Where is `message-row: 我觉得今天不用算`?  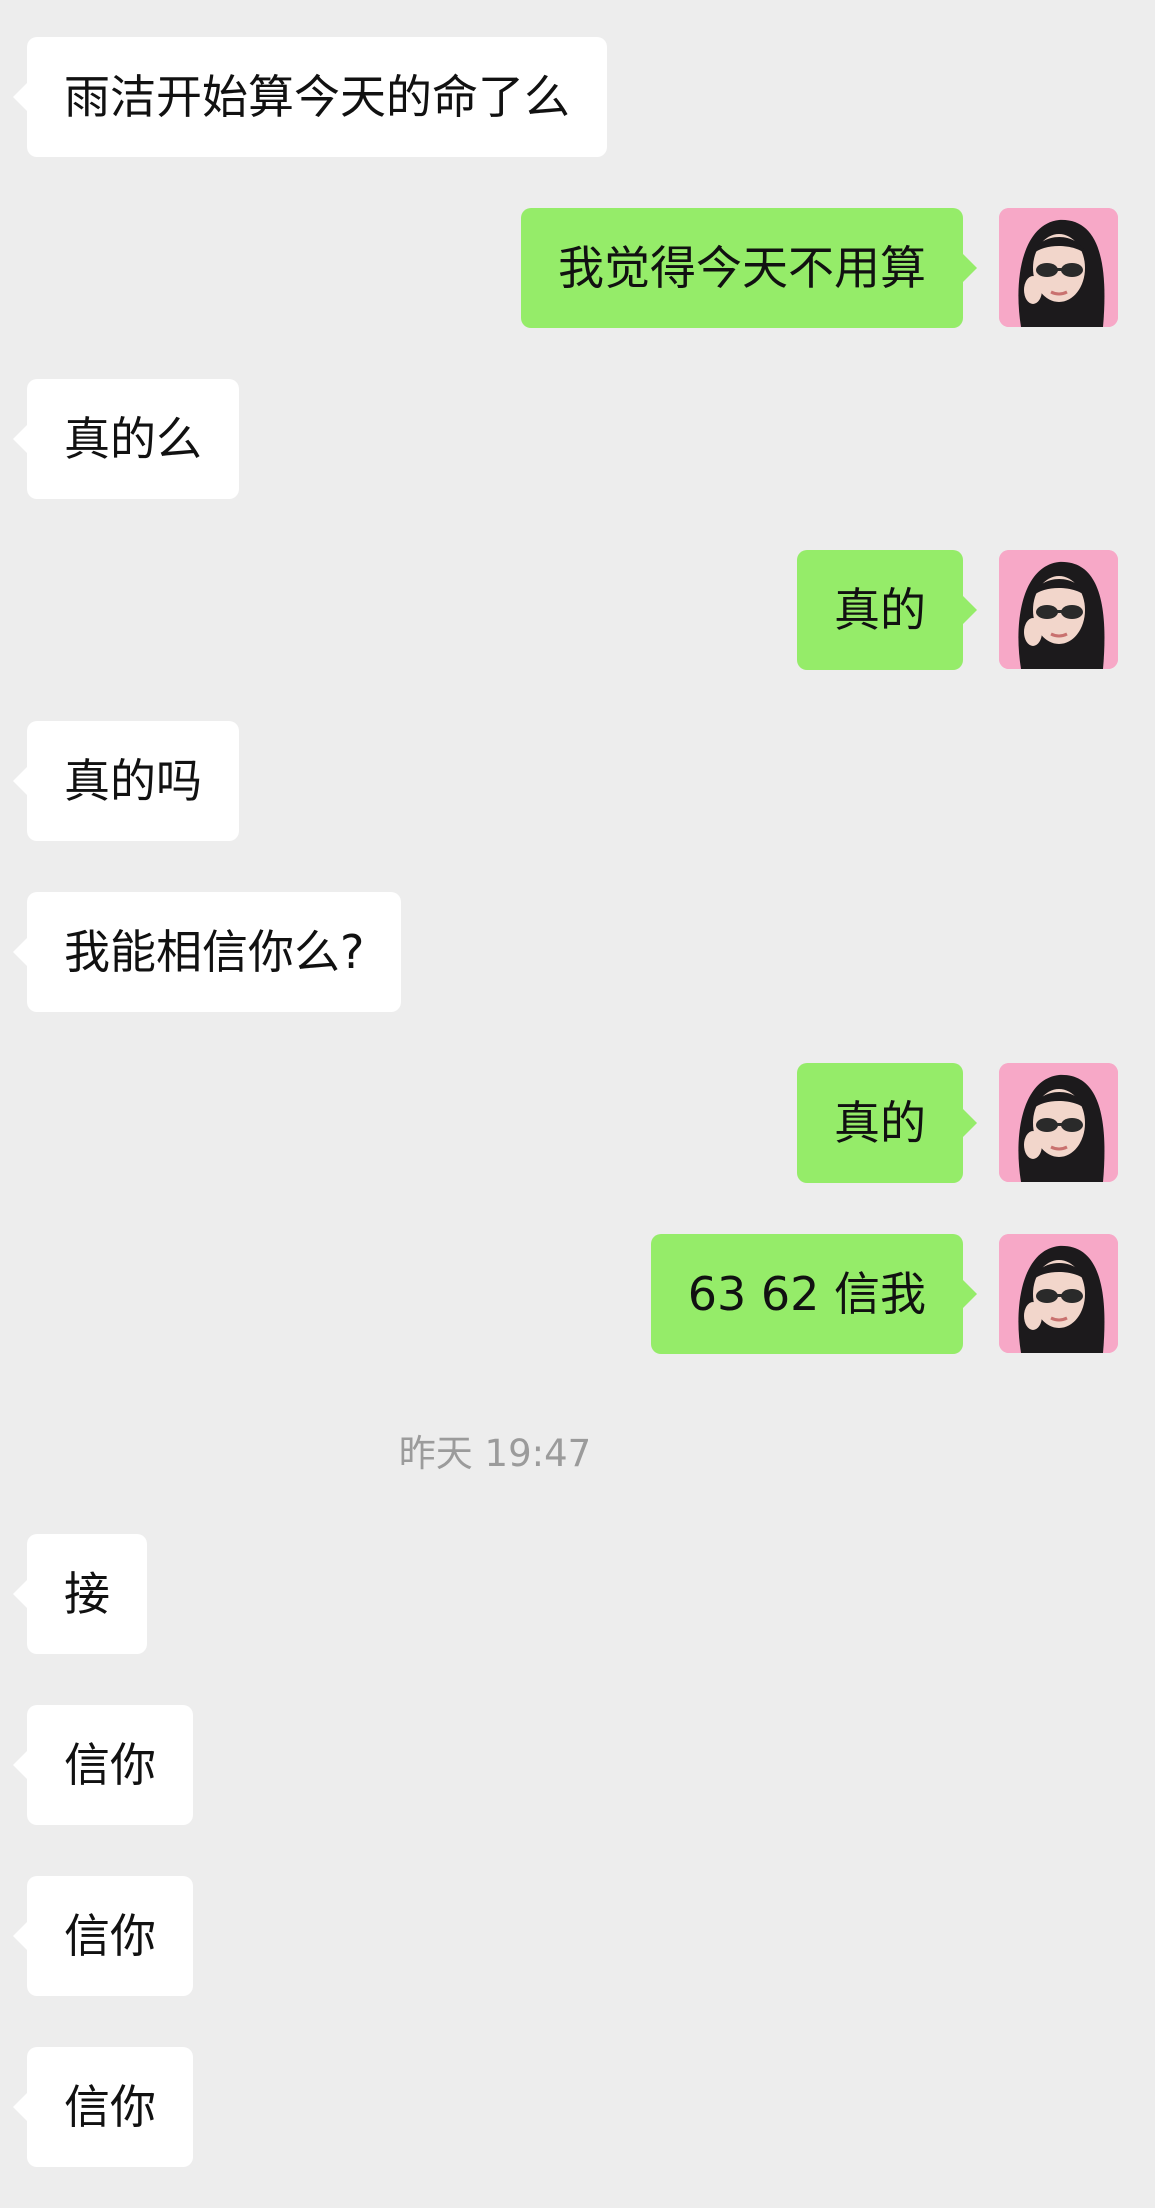 message-row: 我觉得今天不用算 is located at coordinates (577, 268).